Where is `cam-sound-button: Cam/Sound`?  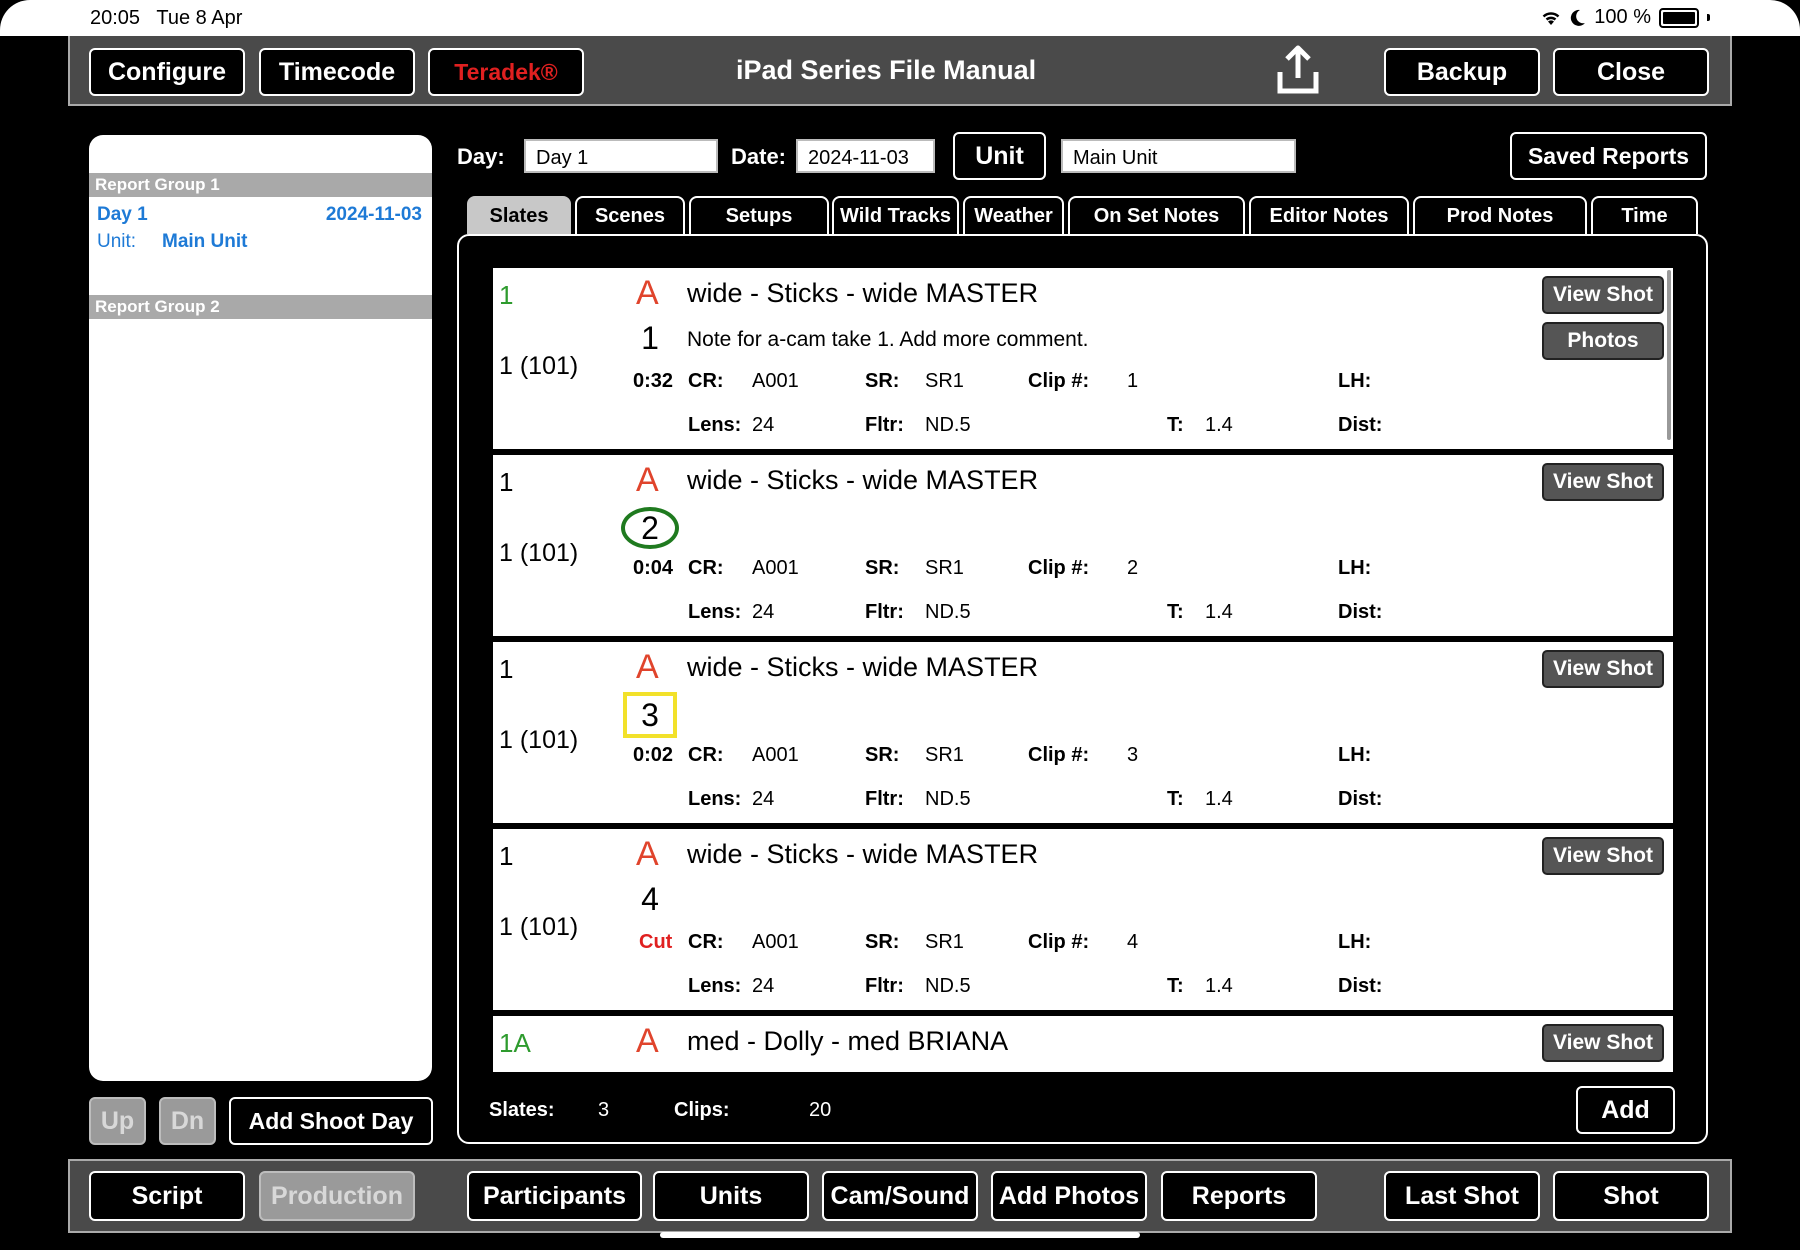
cam-sound-button: Cam/Sound is located at coordinates (900, 1196).